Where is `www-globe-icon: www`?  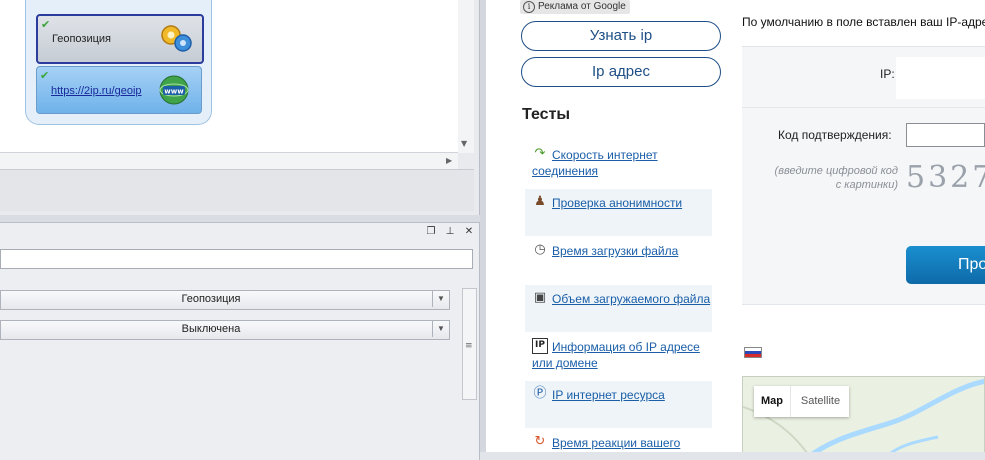 www-globe-icon: www is located at coordinates (174, 90).